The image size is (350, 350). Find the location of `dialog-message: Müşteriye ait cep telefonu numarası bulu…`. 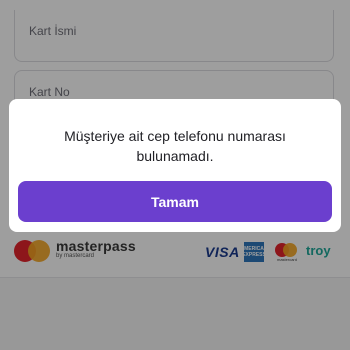

dialog-message: Müşteriye ait cep telefonu numarası bulu… is located at coordinates (175, 146).